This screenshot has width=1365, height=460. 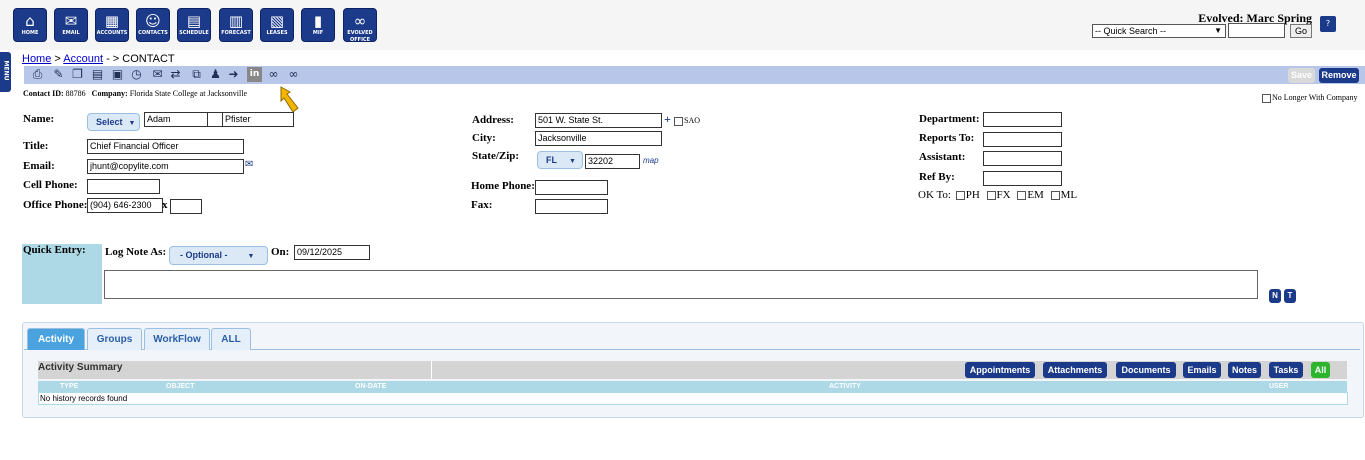 I want to click on evolved-add-icon: ∞, so click(x=293, y=74).